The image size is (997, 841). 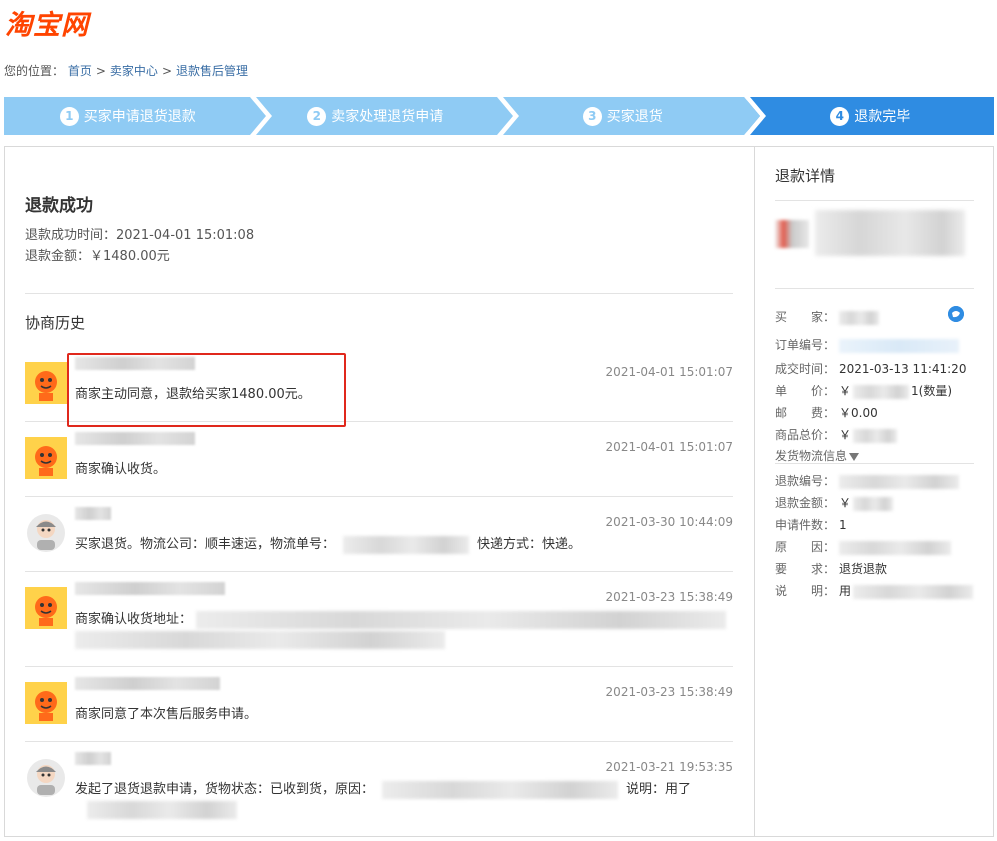 I want to click on step-2: 2 卖家处理退货申请, so click(x=375, y=116).